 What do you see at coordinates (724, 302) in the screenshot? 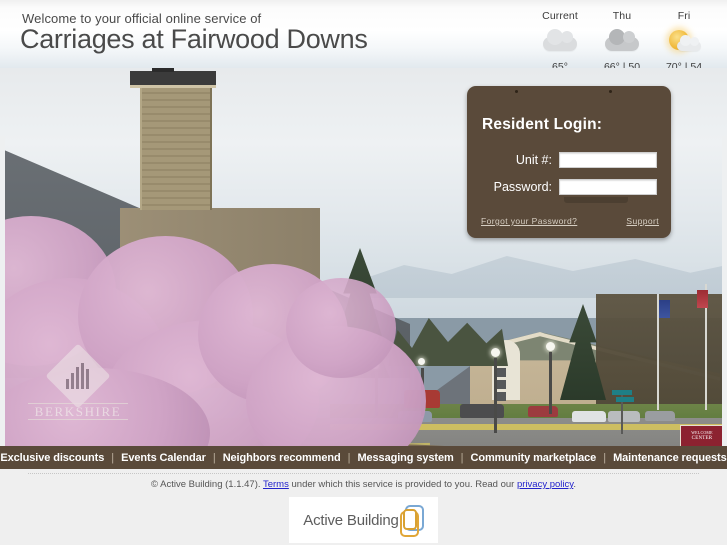
I see `photo-right-edge` at bounding box center [724, 302].